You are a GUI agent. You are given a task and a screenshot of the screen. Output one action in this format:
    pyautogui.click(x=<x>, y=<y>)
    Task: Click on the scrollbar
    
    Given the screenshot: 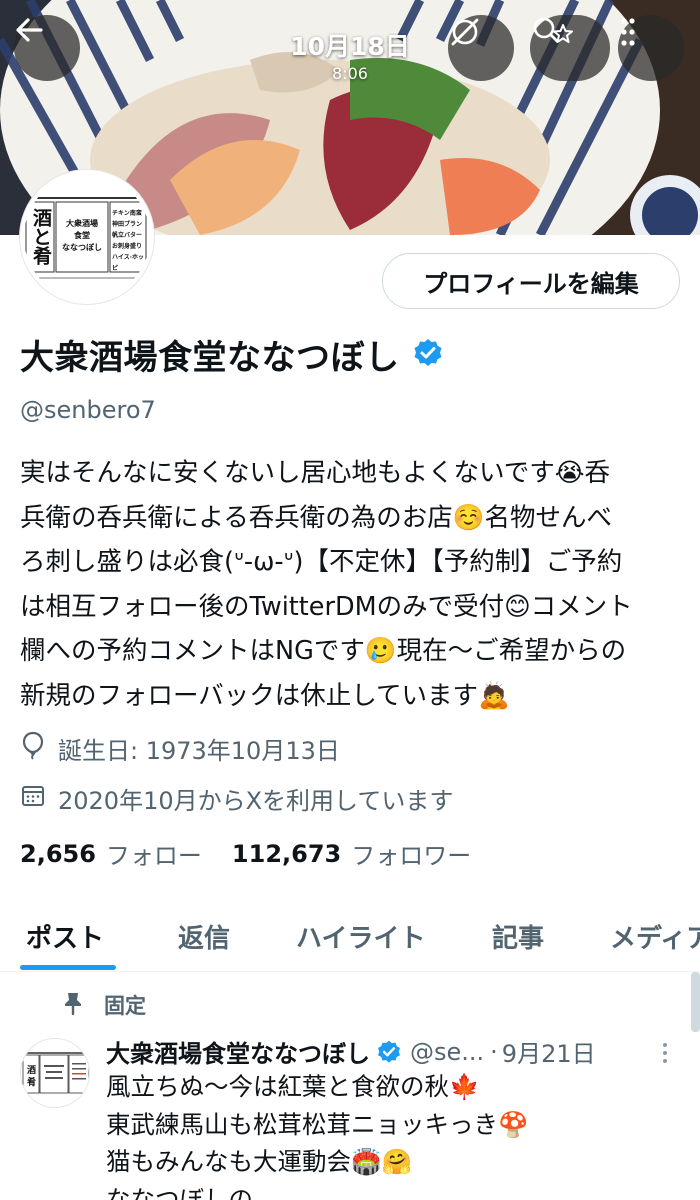 What is the action you would take?
    pyautogui.click(x=695, y=1002)
    